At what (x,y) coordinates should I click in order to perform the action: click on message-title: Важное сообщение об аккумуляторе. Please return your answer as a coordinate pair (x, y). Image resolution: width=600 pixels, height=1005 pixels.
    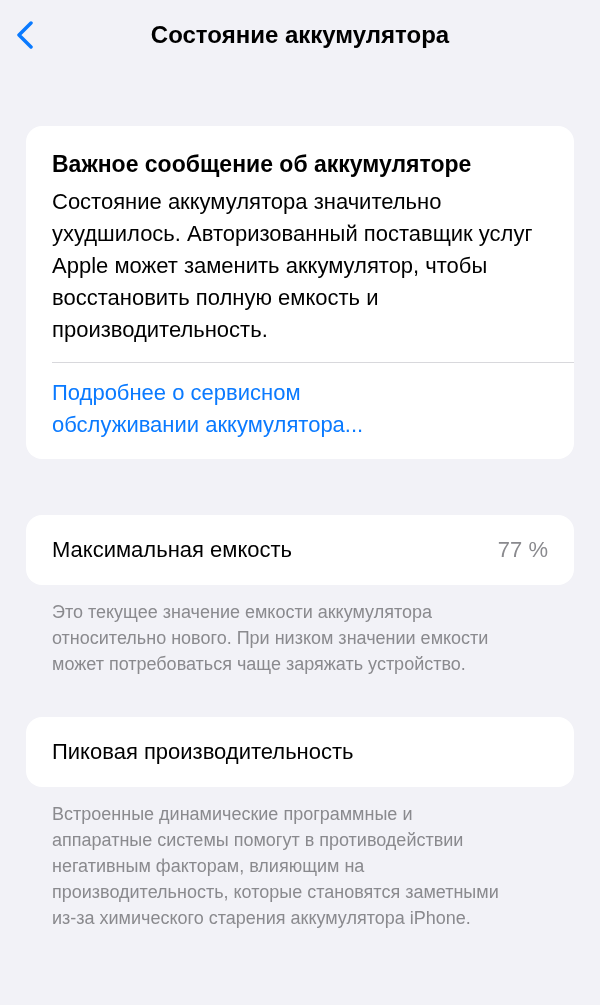
    Looking at the image, I should click on (262, 164).